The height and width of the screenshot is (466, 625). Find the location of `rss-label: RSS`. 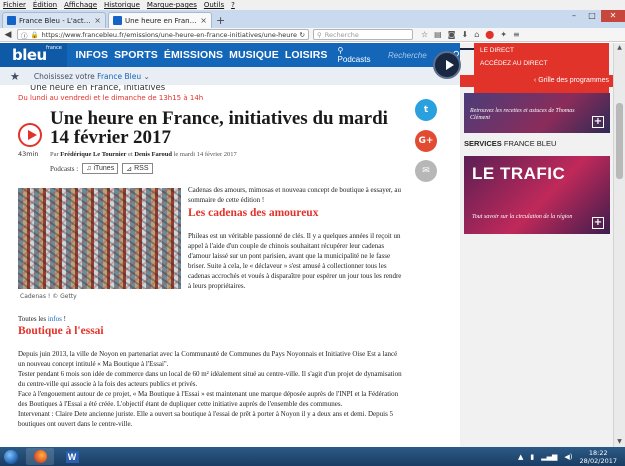

rss-label: RSS is located at coordinates (141, 168).